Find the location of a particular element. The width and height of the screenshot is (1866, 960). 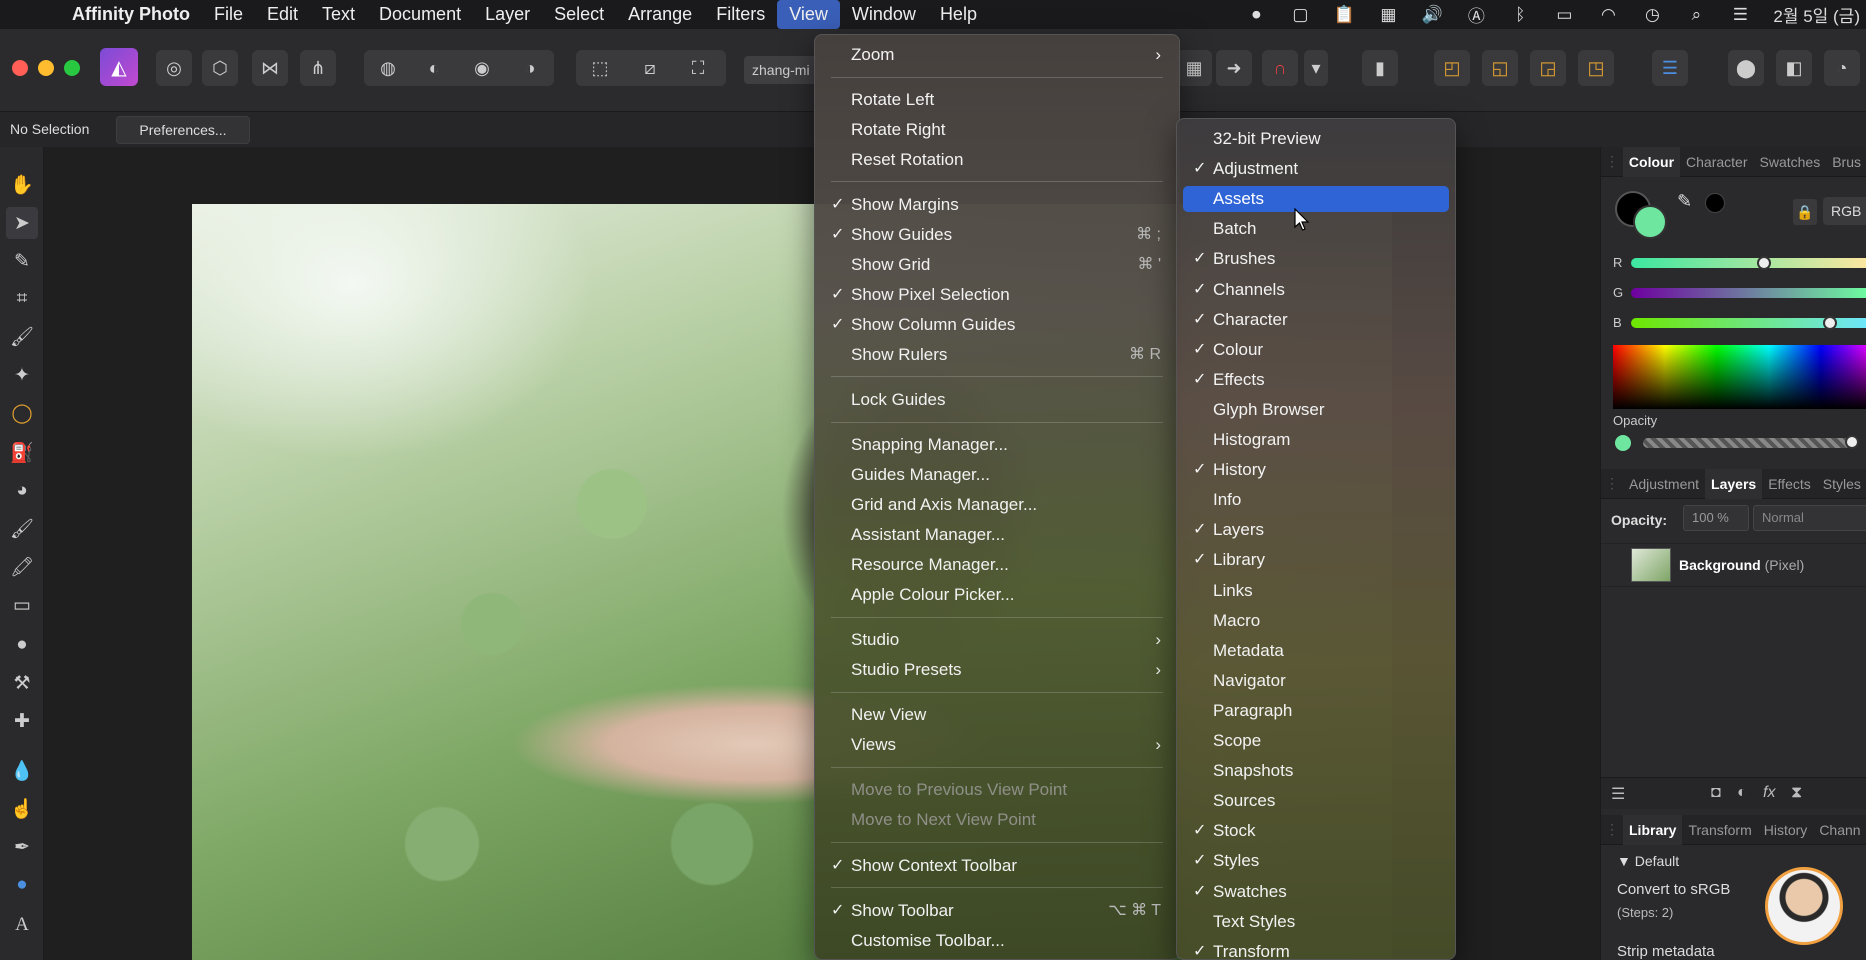

contrast-icon: ◐ is located at coordinates (434, 68).